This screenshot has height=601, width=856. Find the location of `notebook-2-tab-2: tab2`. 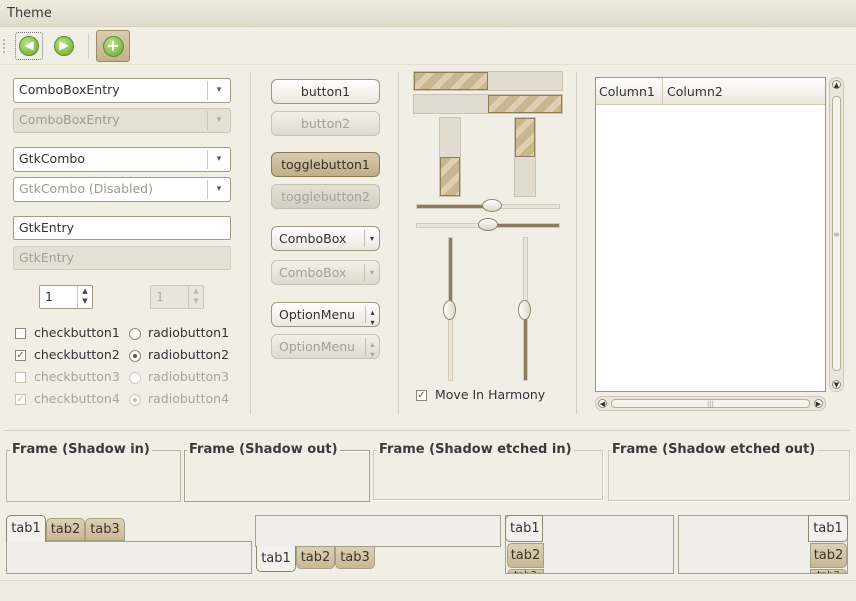

notebook-2-tab-2: tab2 is located at coordinates (315, 557).